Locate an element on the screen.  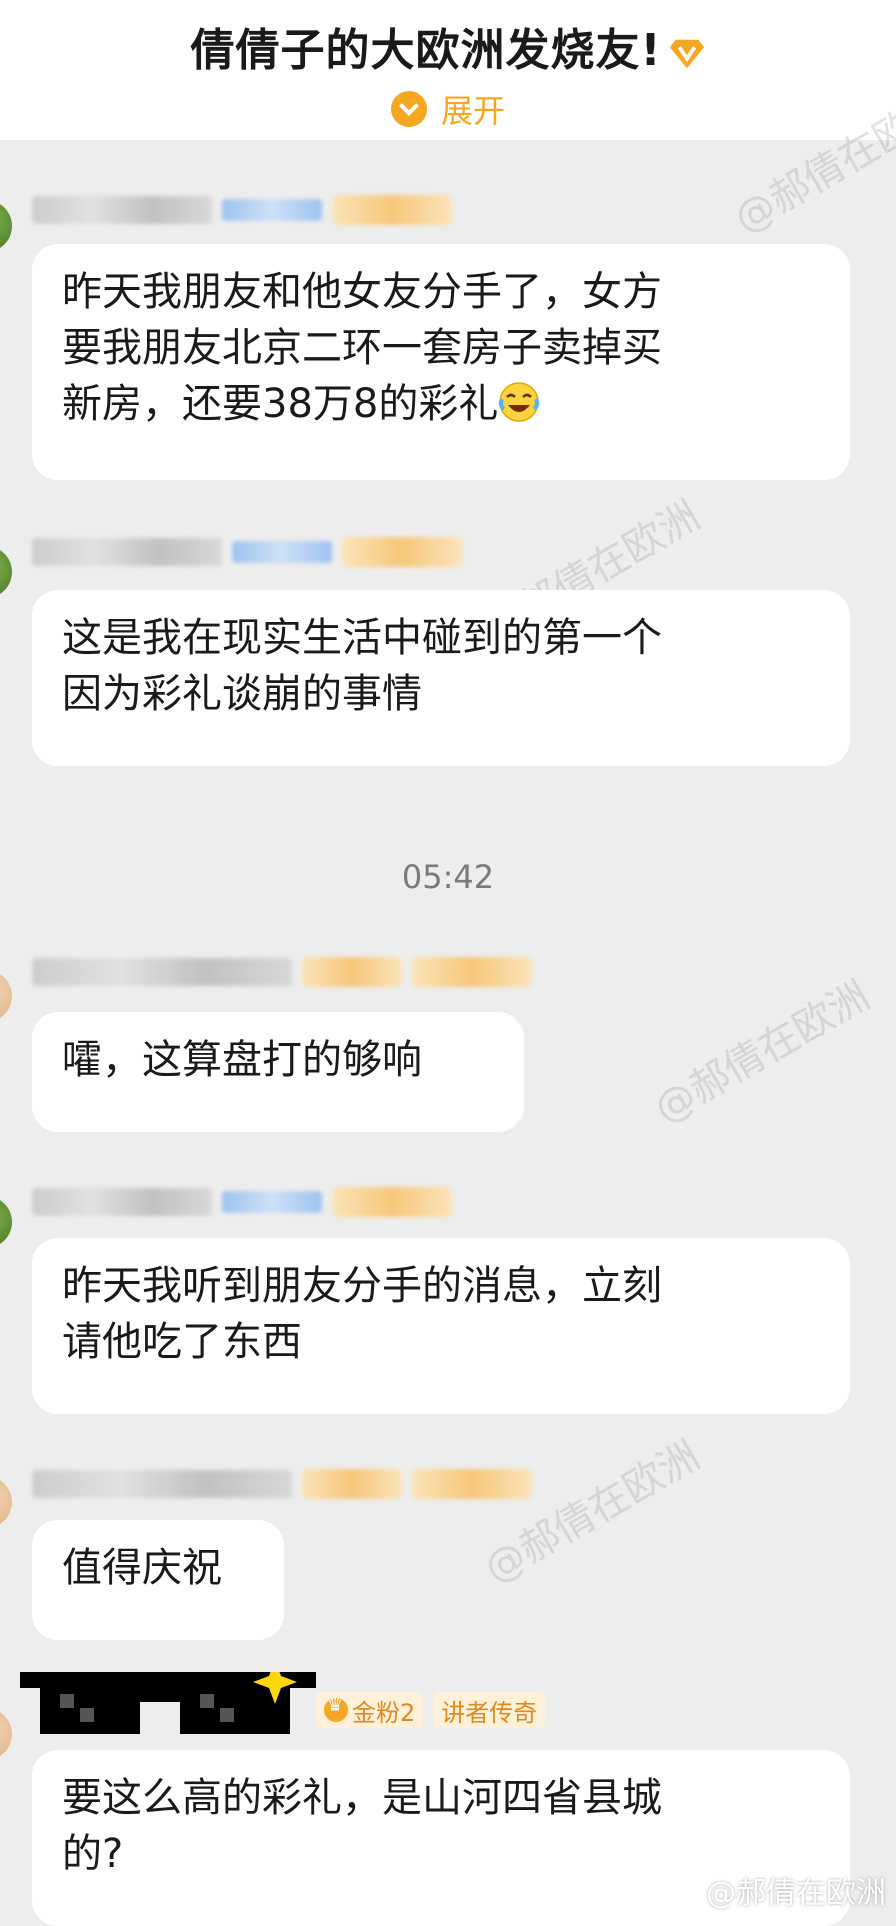
message-text: 要这么高的彩礼，是山河四省县城 的? is located at coordinates (362, 1826).